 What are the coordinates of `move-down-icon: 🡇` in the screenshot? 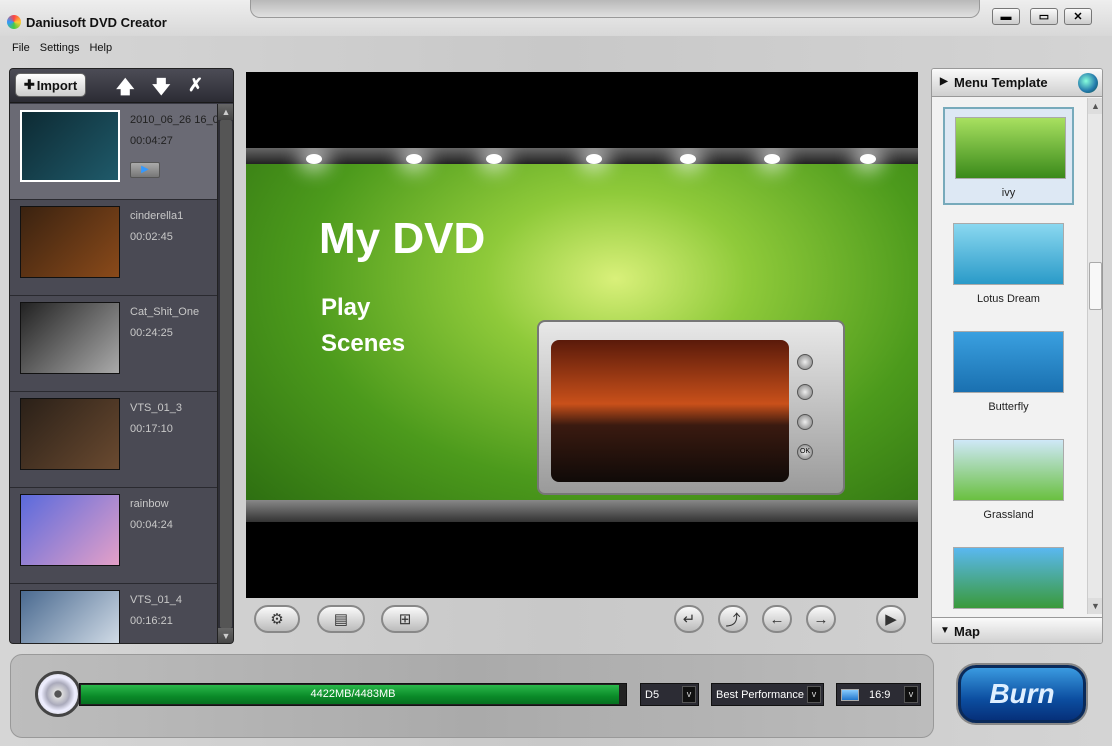 It's located at (161, 90).